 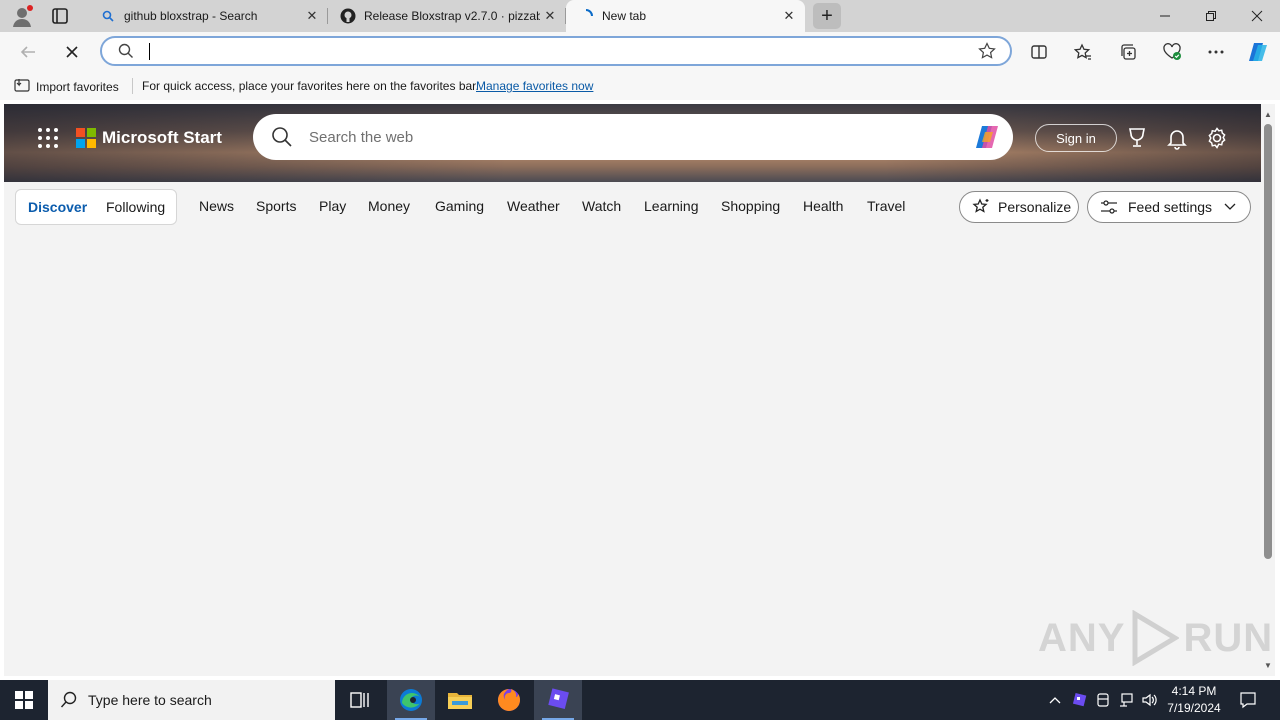 What do you see at coordinates (1177, 138) in the screenshot?
I see `notifications-bell-icon` at bounding box center [1177, 138].